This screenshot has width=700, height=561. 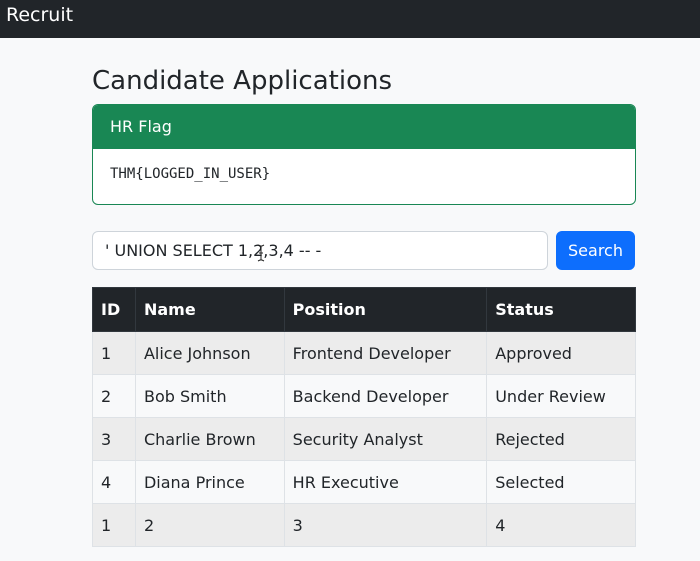 I want to click on cell-position: Security Analyst, so click(x=385, y=439).